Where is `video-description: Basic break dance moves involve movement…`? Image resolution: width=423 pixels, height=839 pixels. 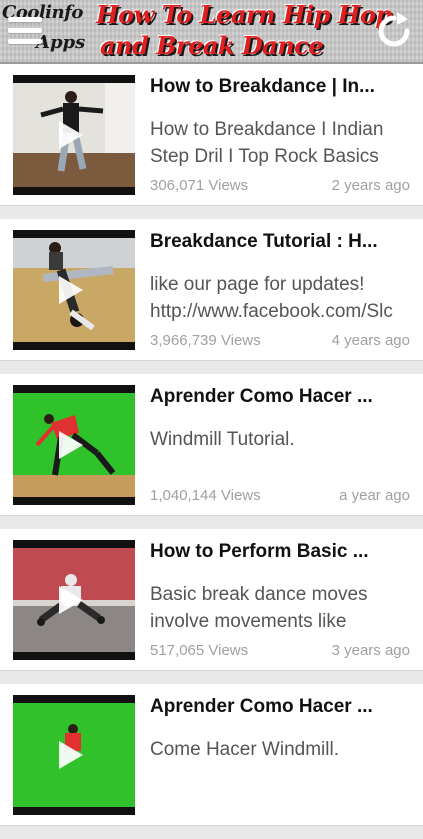 video-description: Basic break dance moves involve movement… is located at coordinates (259, 608).